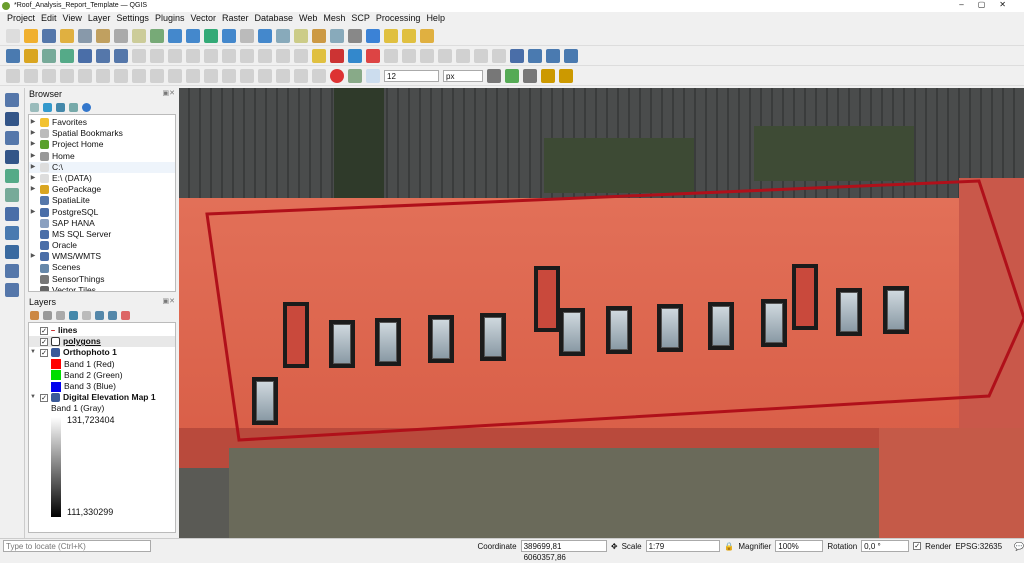 This screenshot has width=1024, height=563. What do you see at coordinates (334, 18) in the screenshot?
I see `menu-mesh: Mesh` at bounding box center [334, 18].